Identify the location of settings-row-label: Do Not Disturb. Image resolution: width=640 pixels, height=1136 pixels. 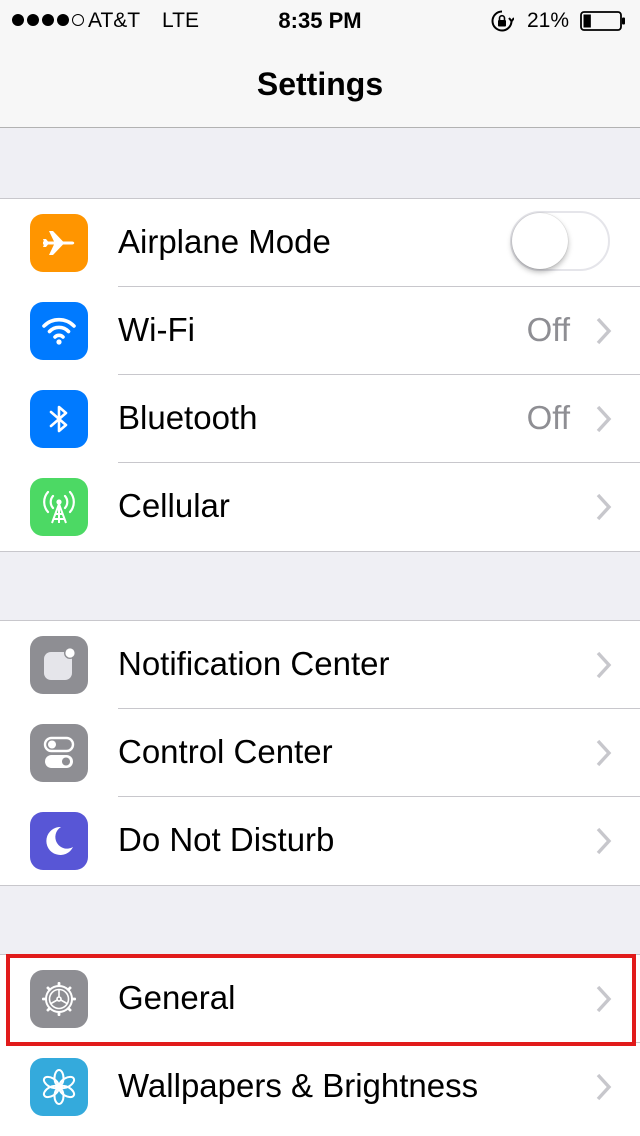
(226, 839).